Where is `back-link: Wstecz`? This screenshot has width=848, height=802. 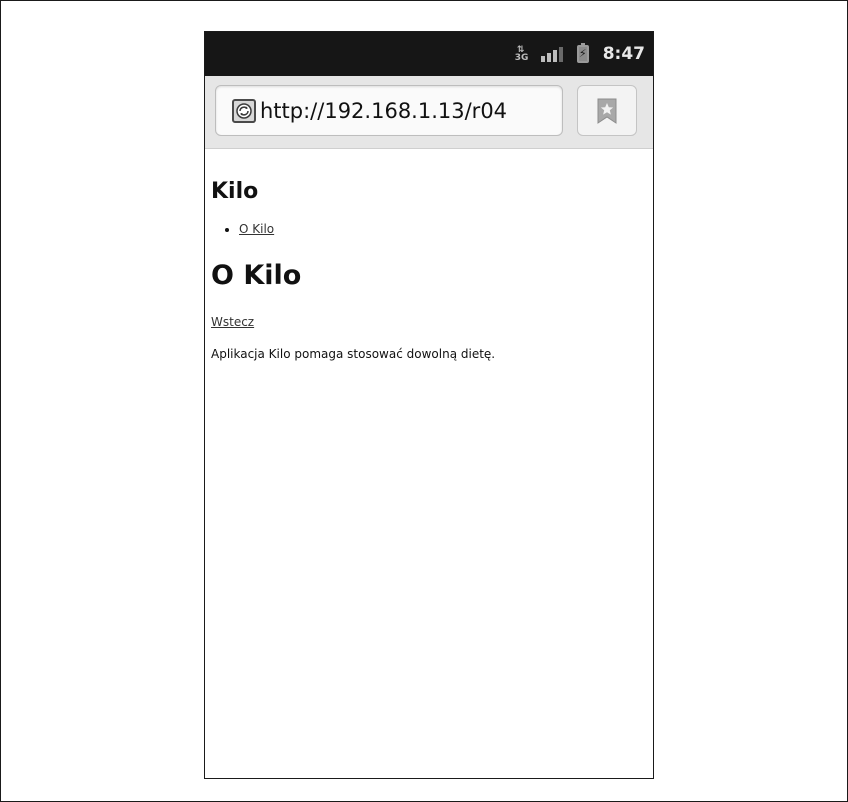 back-link: Wstecz is located at coordinates (429, 322).